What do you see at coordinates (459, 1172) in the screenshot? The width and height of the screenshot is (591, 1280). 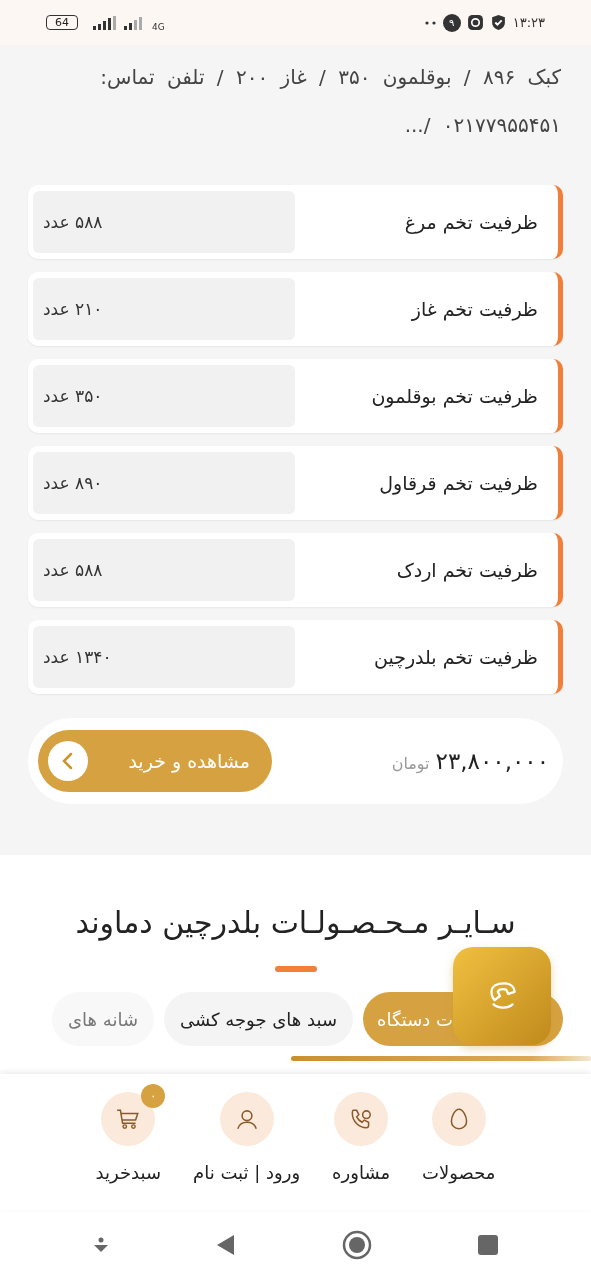 I see `nav-label: محصولات` at bounding box center [459, 1172].